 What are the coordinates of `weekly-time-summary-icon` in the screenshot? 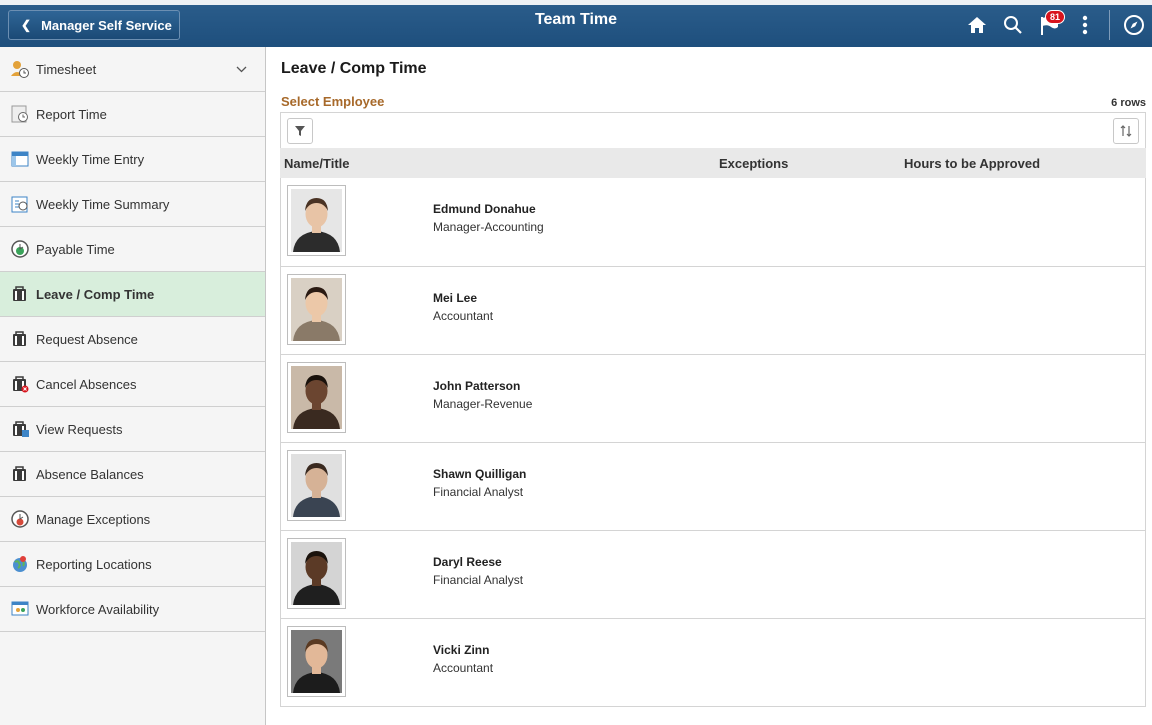 It's located at (20, 204).